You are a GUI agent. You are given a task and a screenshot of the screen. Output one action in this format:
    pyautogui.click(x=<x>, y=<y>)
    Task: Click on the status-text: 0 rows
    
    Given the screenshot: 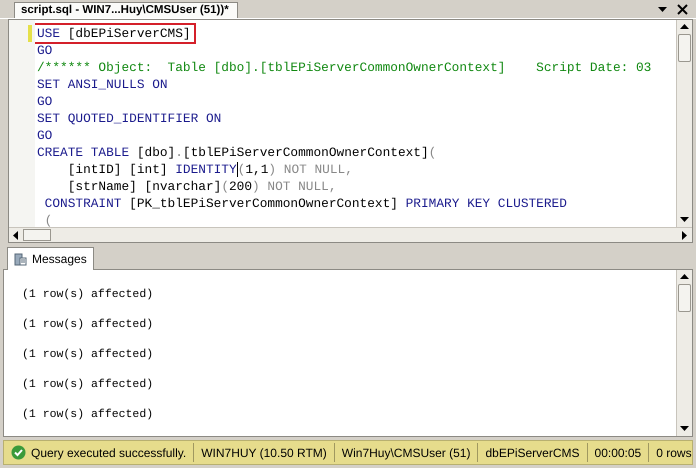 What is the action you would take?
    pyautogui.click(x=674, y=453)
    